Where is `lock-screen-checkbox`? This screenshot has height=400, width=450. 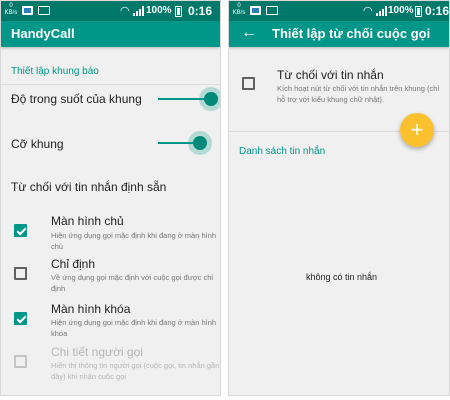
lock-screen-checkbox is located at coordinates (20, 318).